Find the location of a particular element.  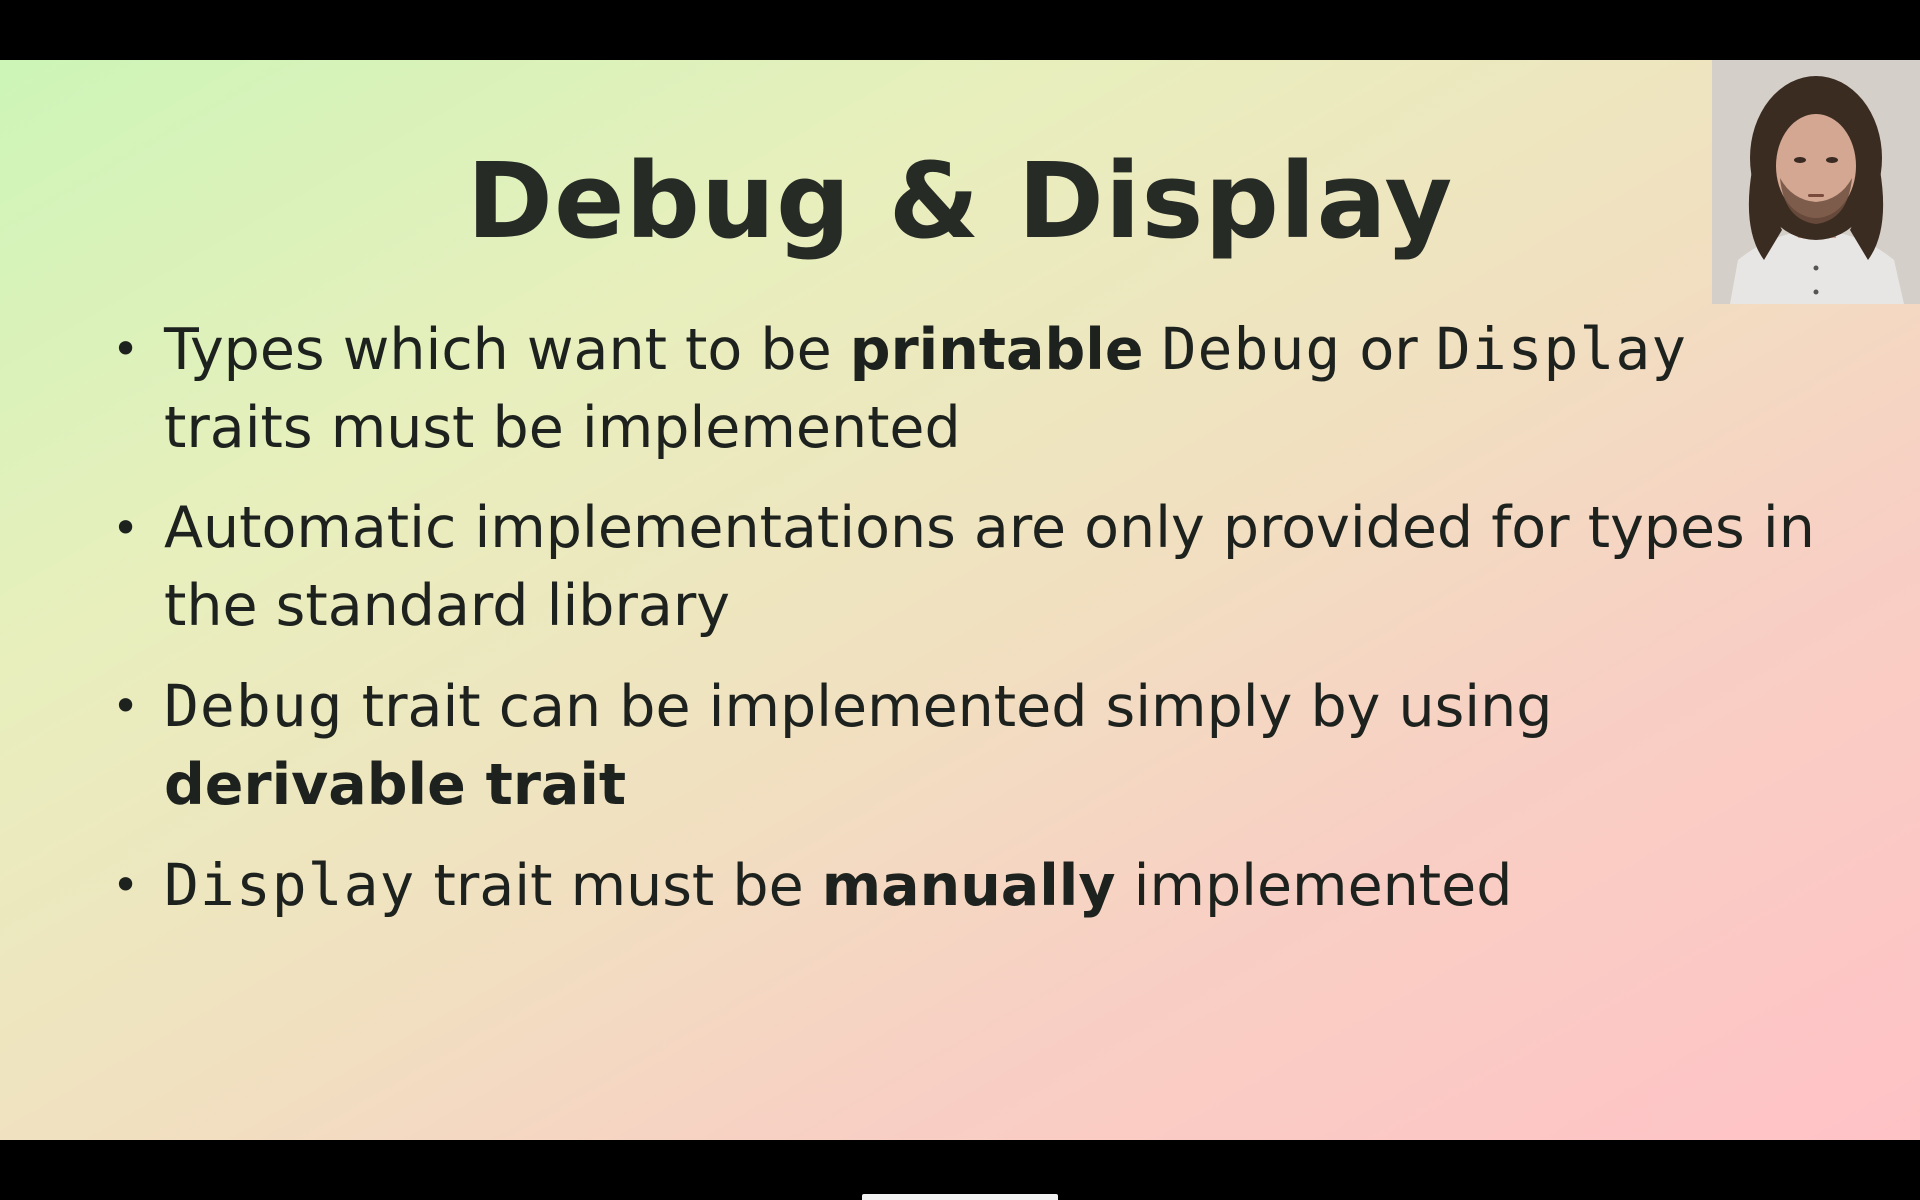

slide-title: Debug & Display is located at coordinates (960, 201).